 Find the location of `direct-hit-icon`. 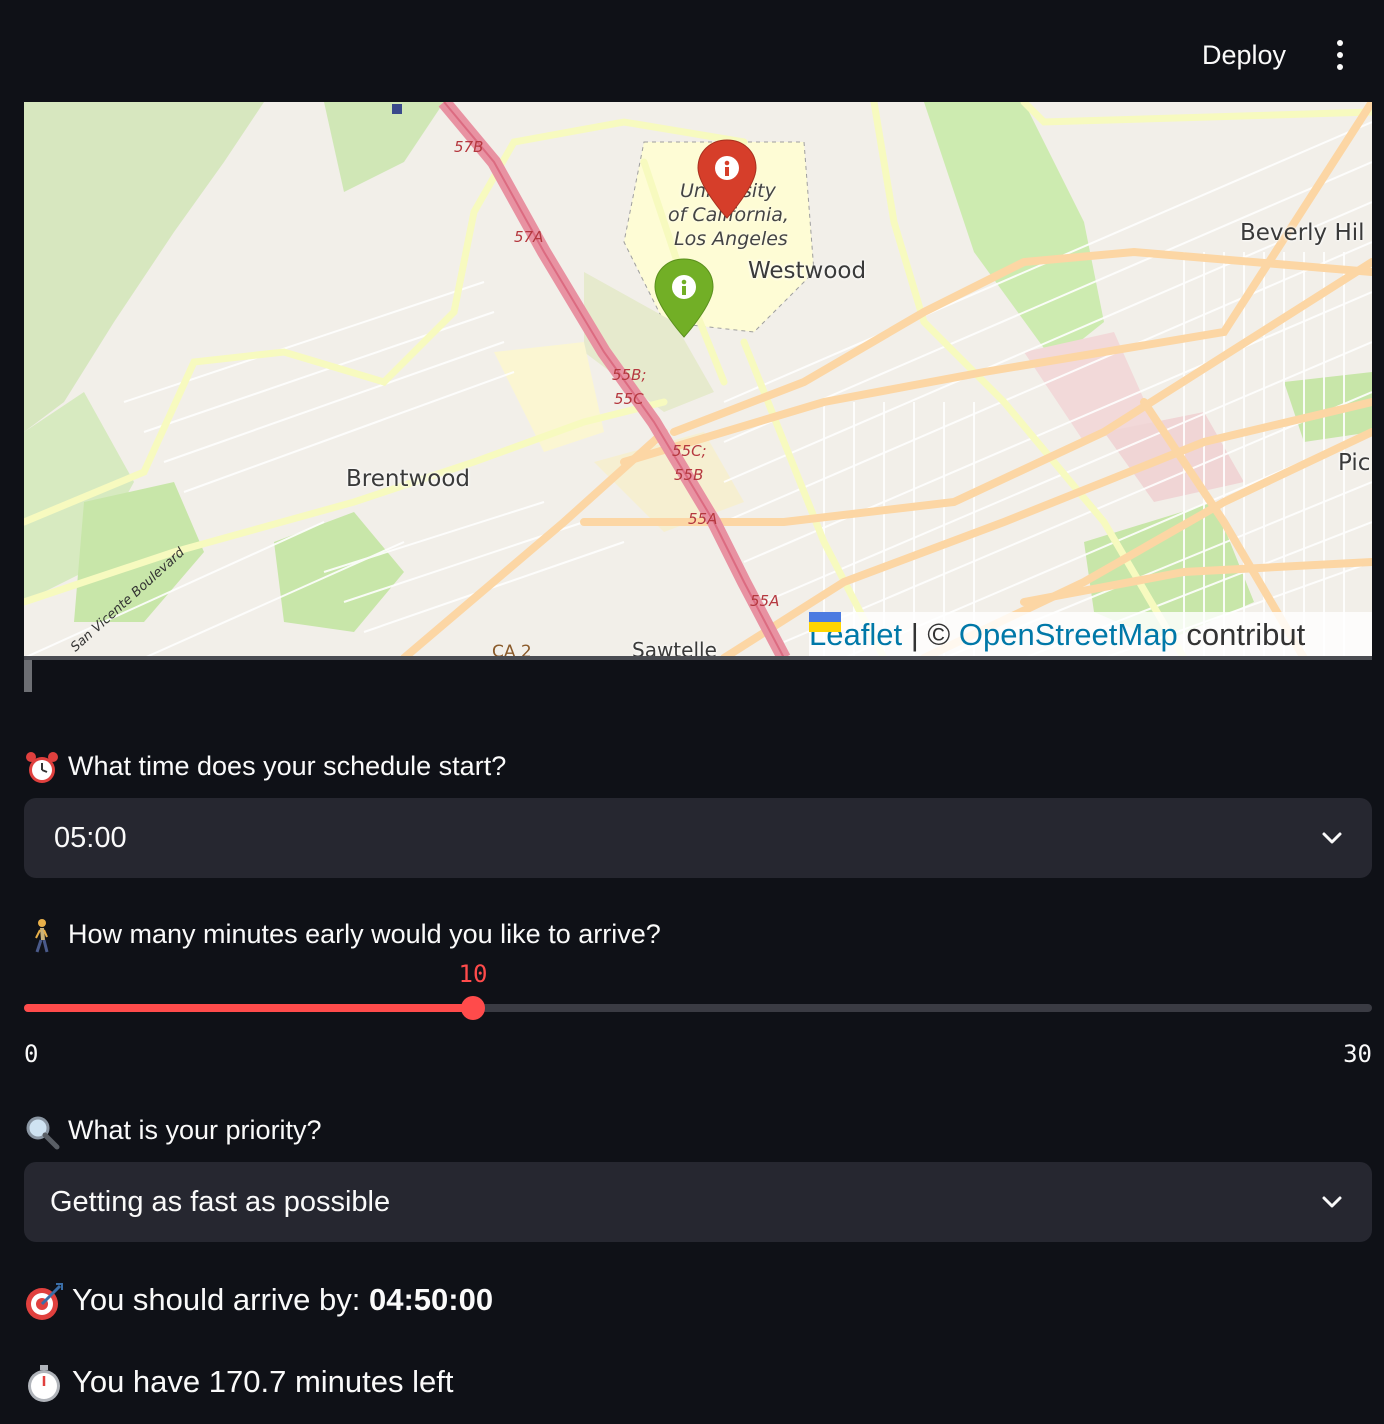

direct-hit-icon is located at coordinates (44, 1301).